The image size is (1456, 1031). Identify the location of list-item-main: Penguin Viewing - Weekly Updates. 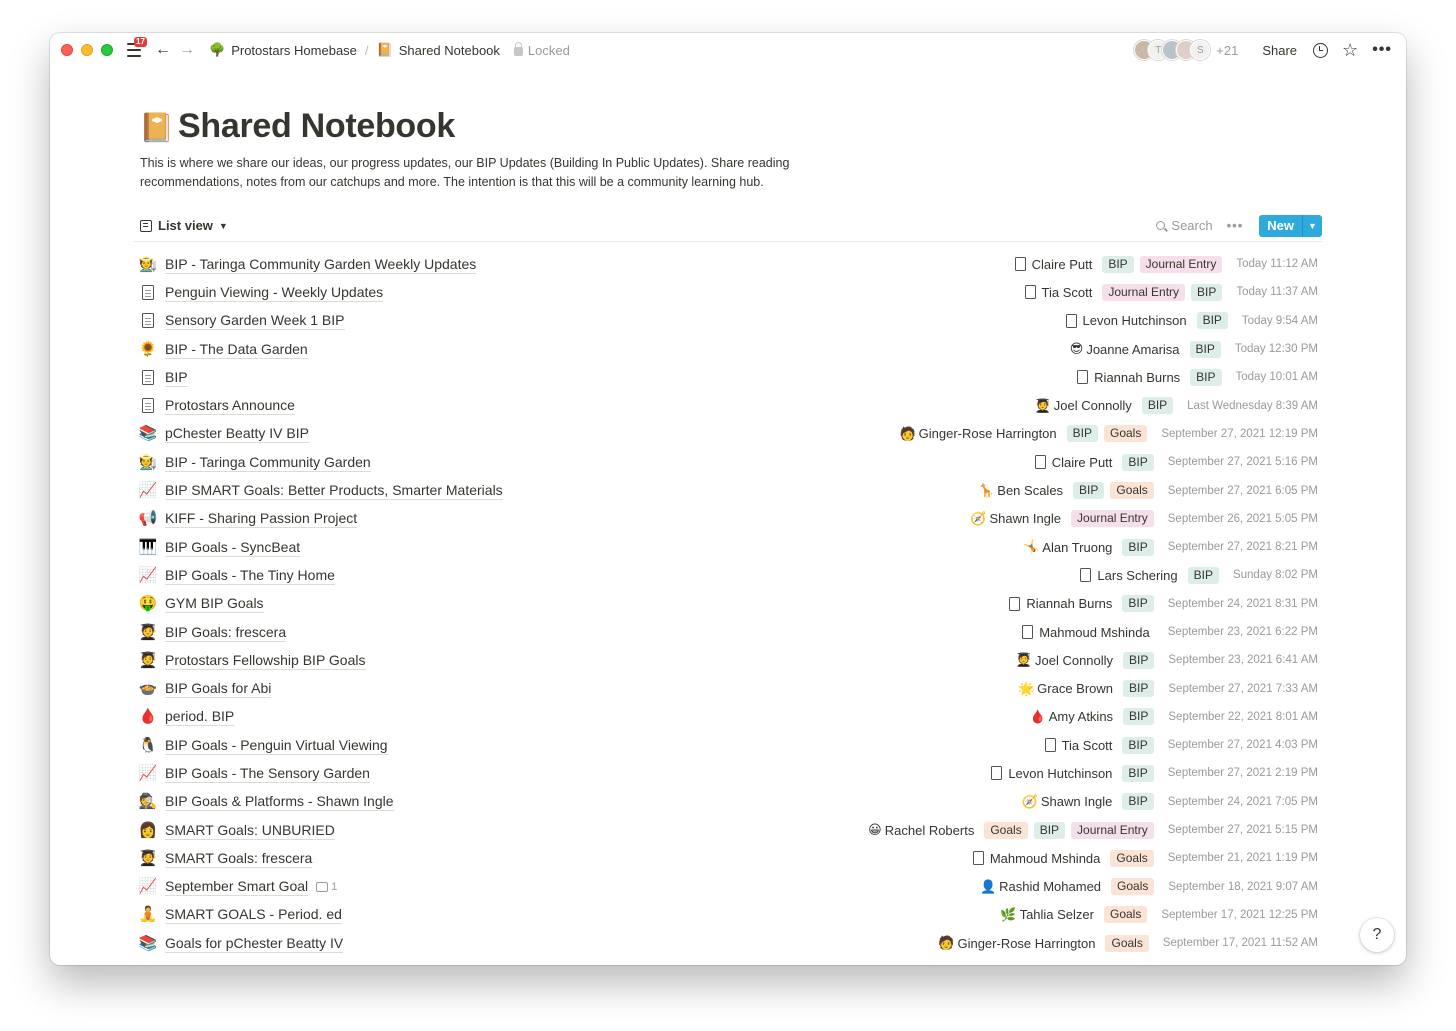
(261, 292).